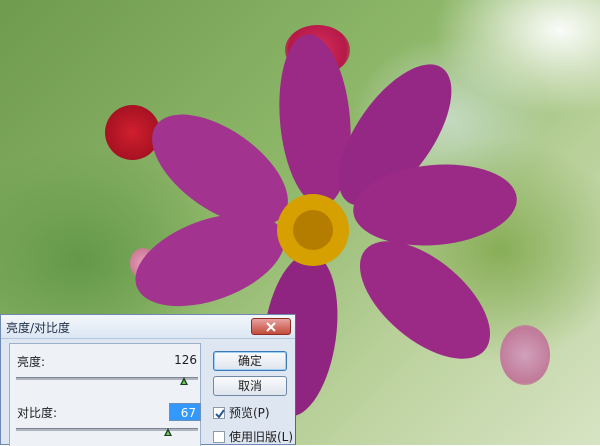 This screenshot has height=446, width=600. Describe the element at coordinates (250, 361) in the screenshot. I see `ok-button: 确定` at that location.